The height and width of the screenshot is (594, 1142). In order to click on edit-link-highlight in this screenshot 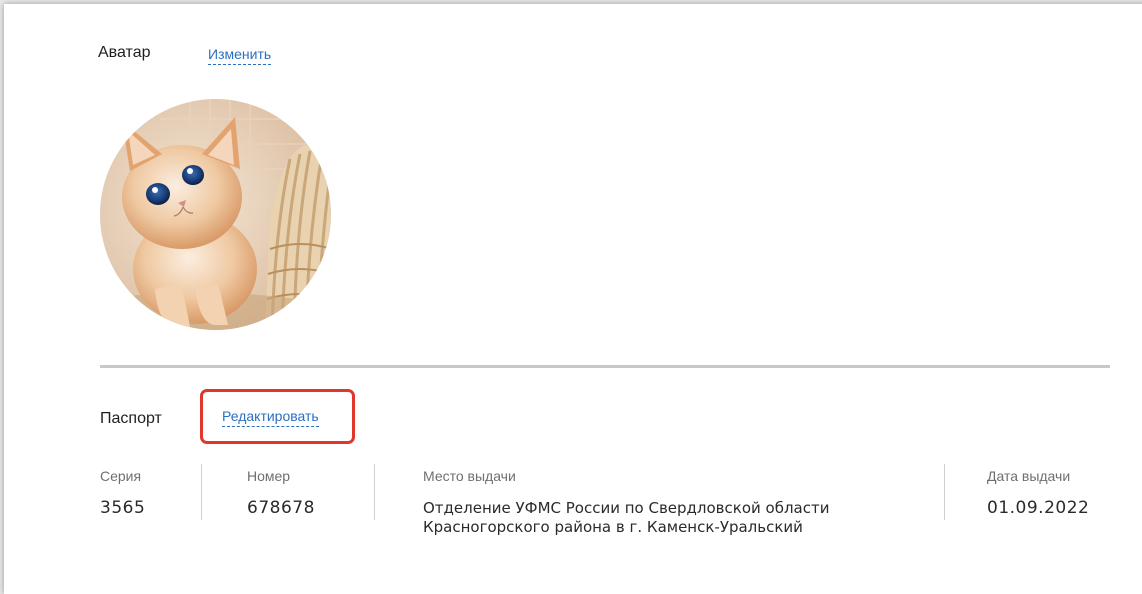, I will do `click(277, 416)`.